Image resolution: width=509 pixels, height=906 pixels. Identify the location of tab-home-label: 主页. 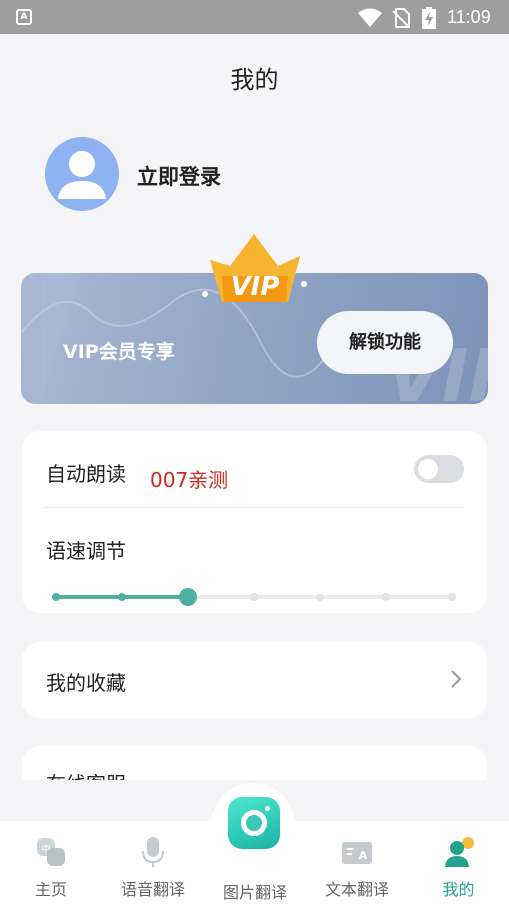
(50, 889).